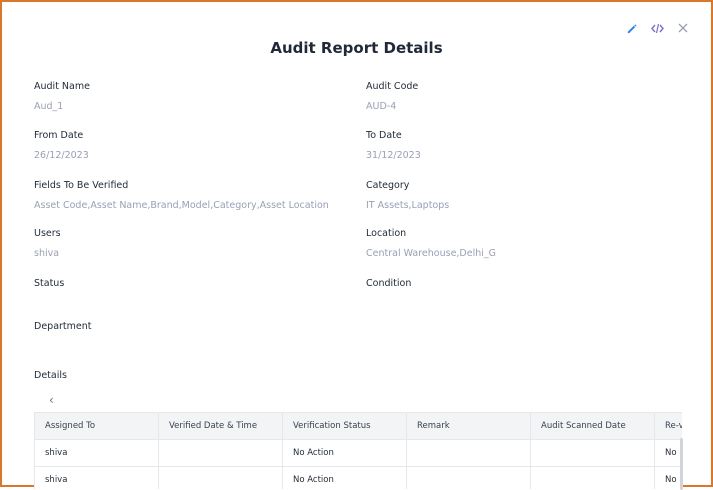 The image size is (713, 490). I want to click on close-icon, so click(683, 28).